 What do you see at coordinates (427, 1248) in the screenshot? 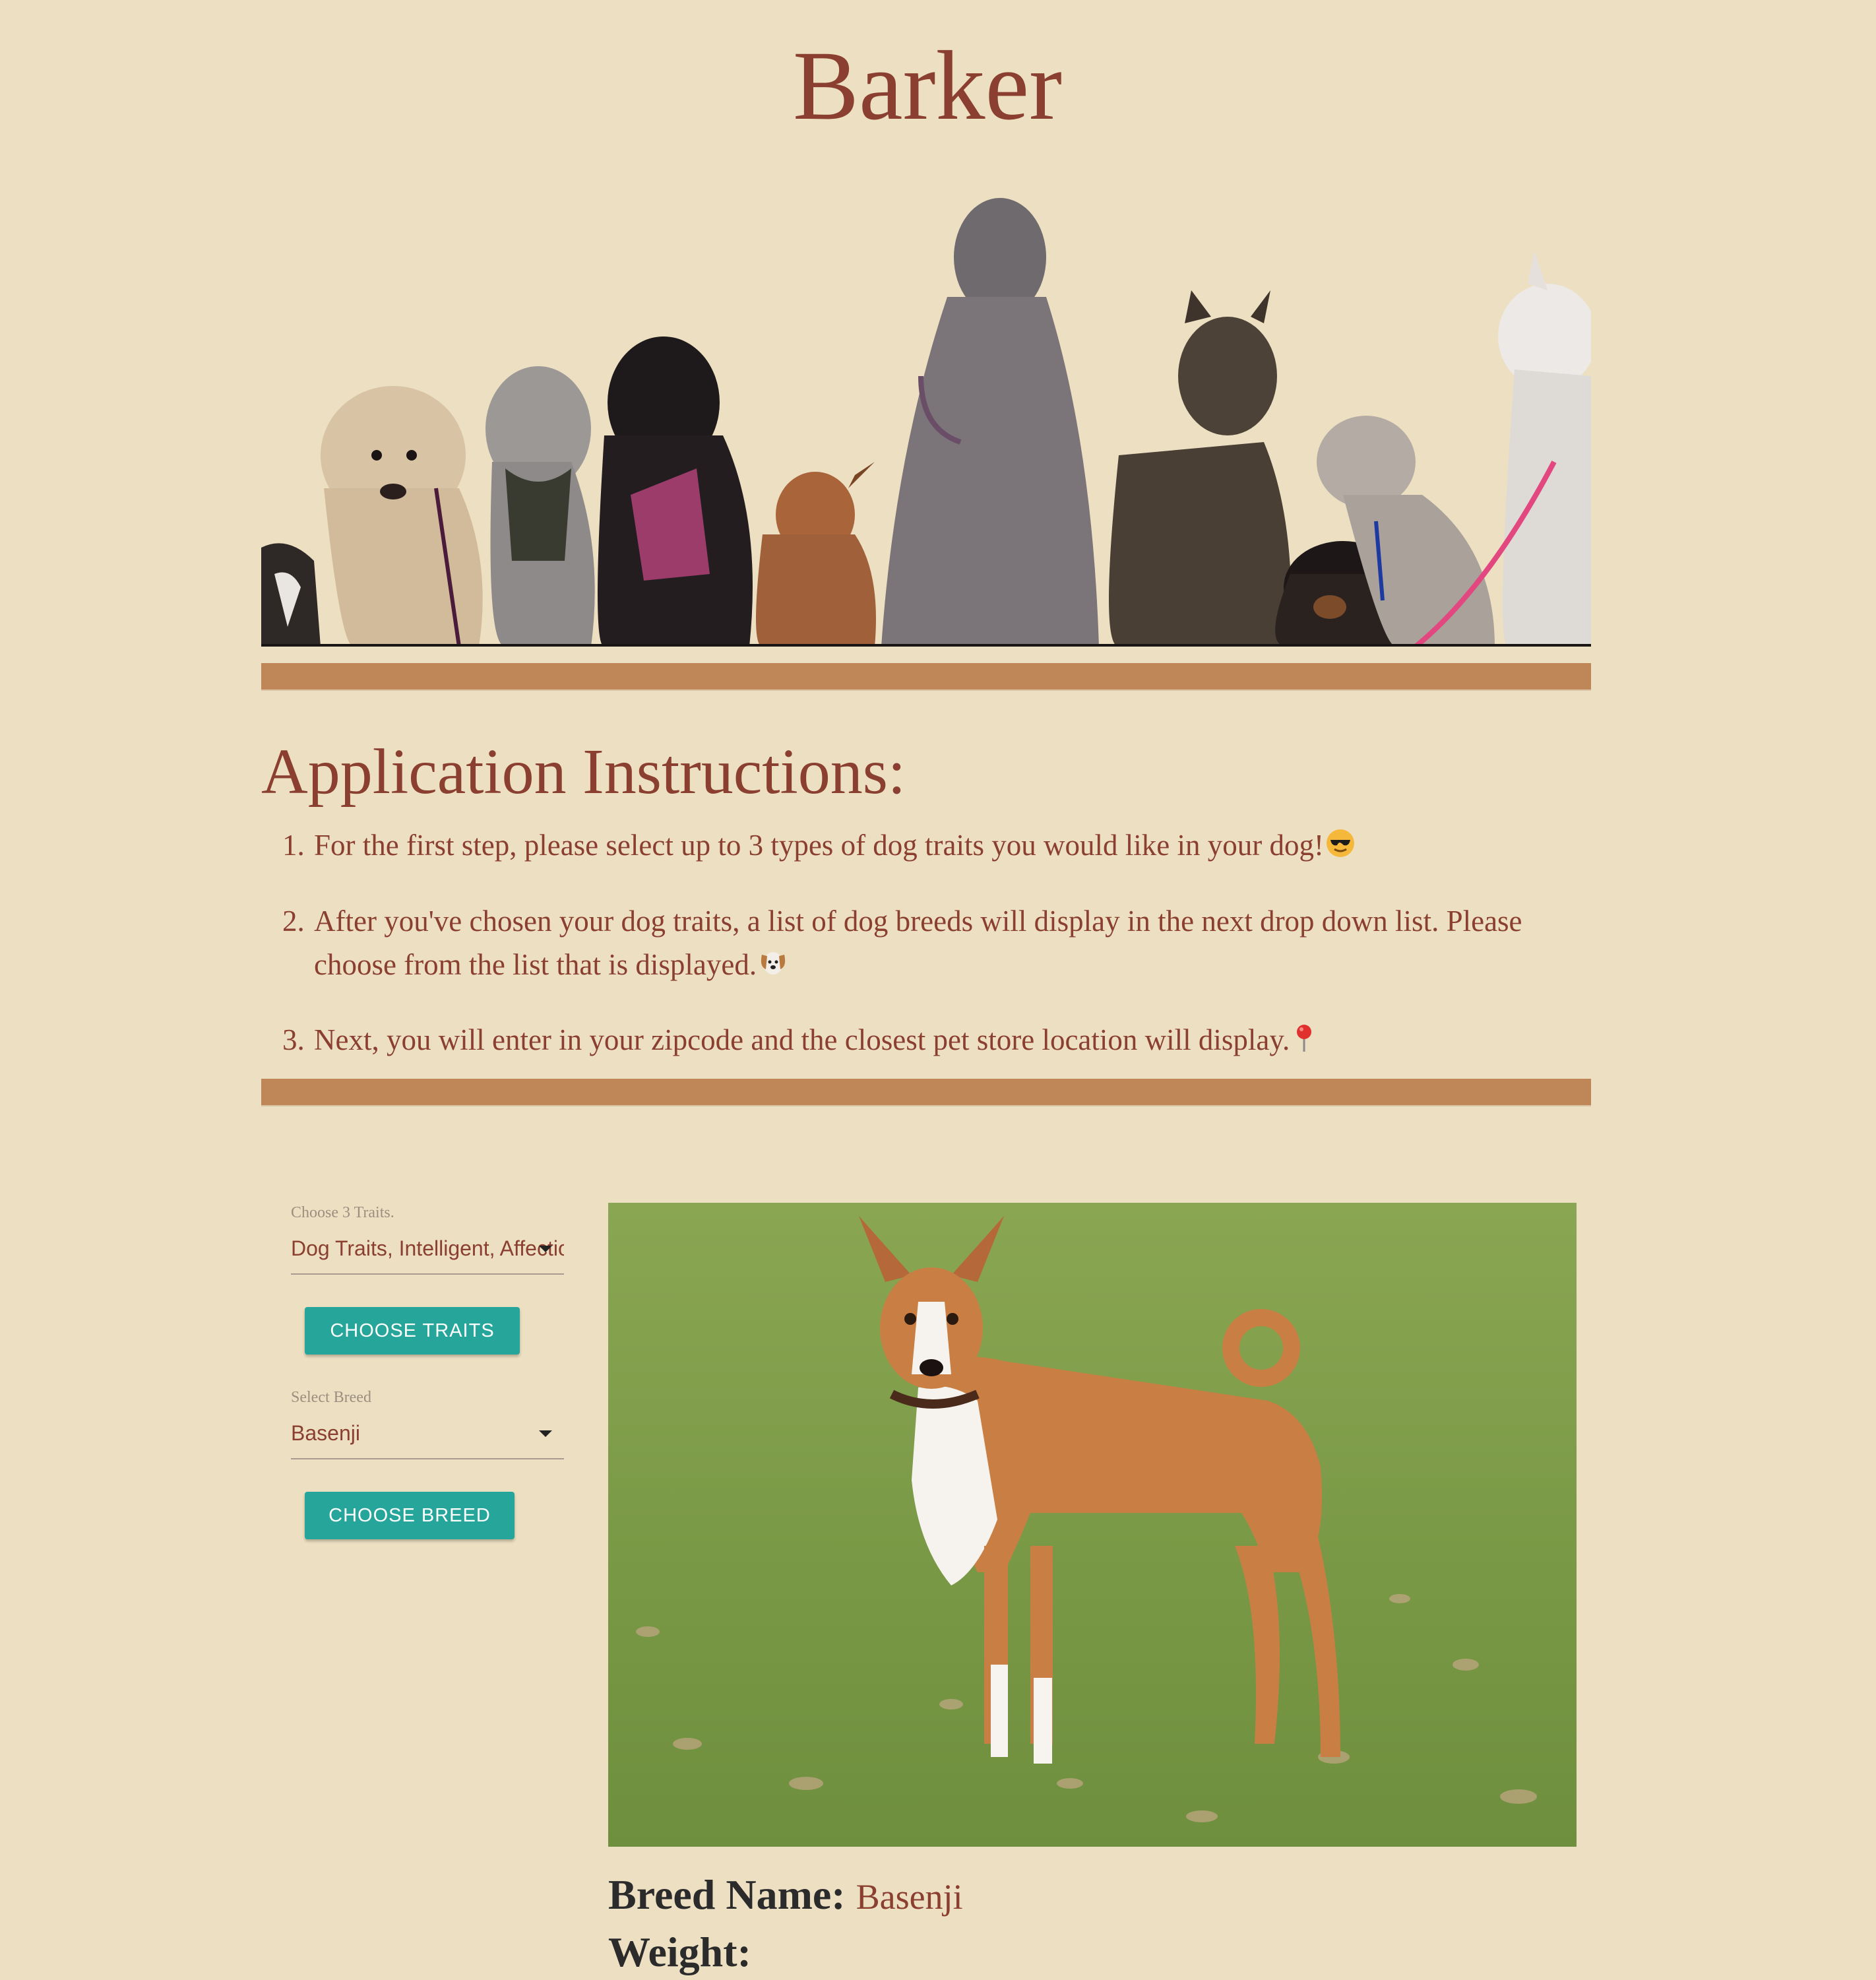
I see `traits-select-value: Dog Traits, Intelligent, Affectionate` at bounding box center [427, 1248].